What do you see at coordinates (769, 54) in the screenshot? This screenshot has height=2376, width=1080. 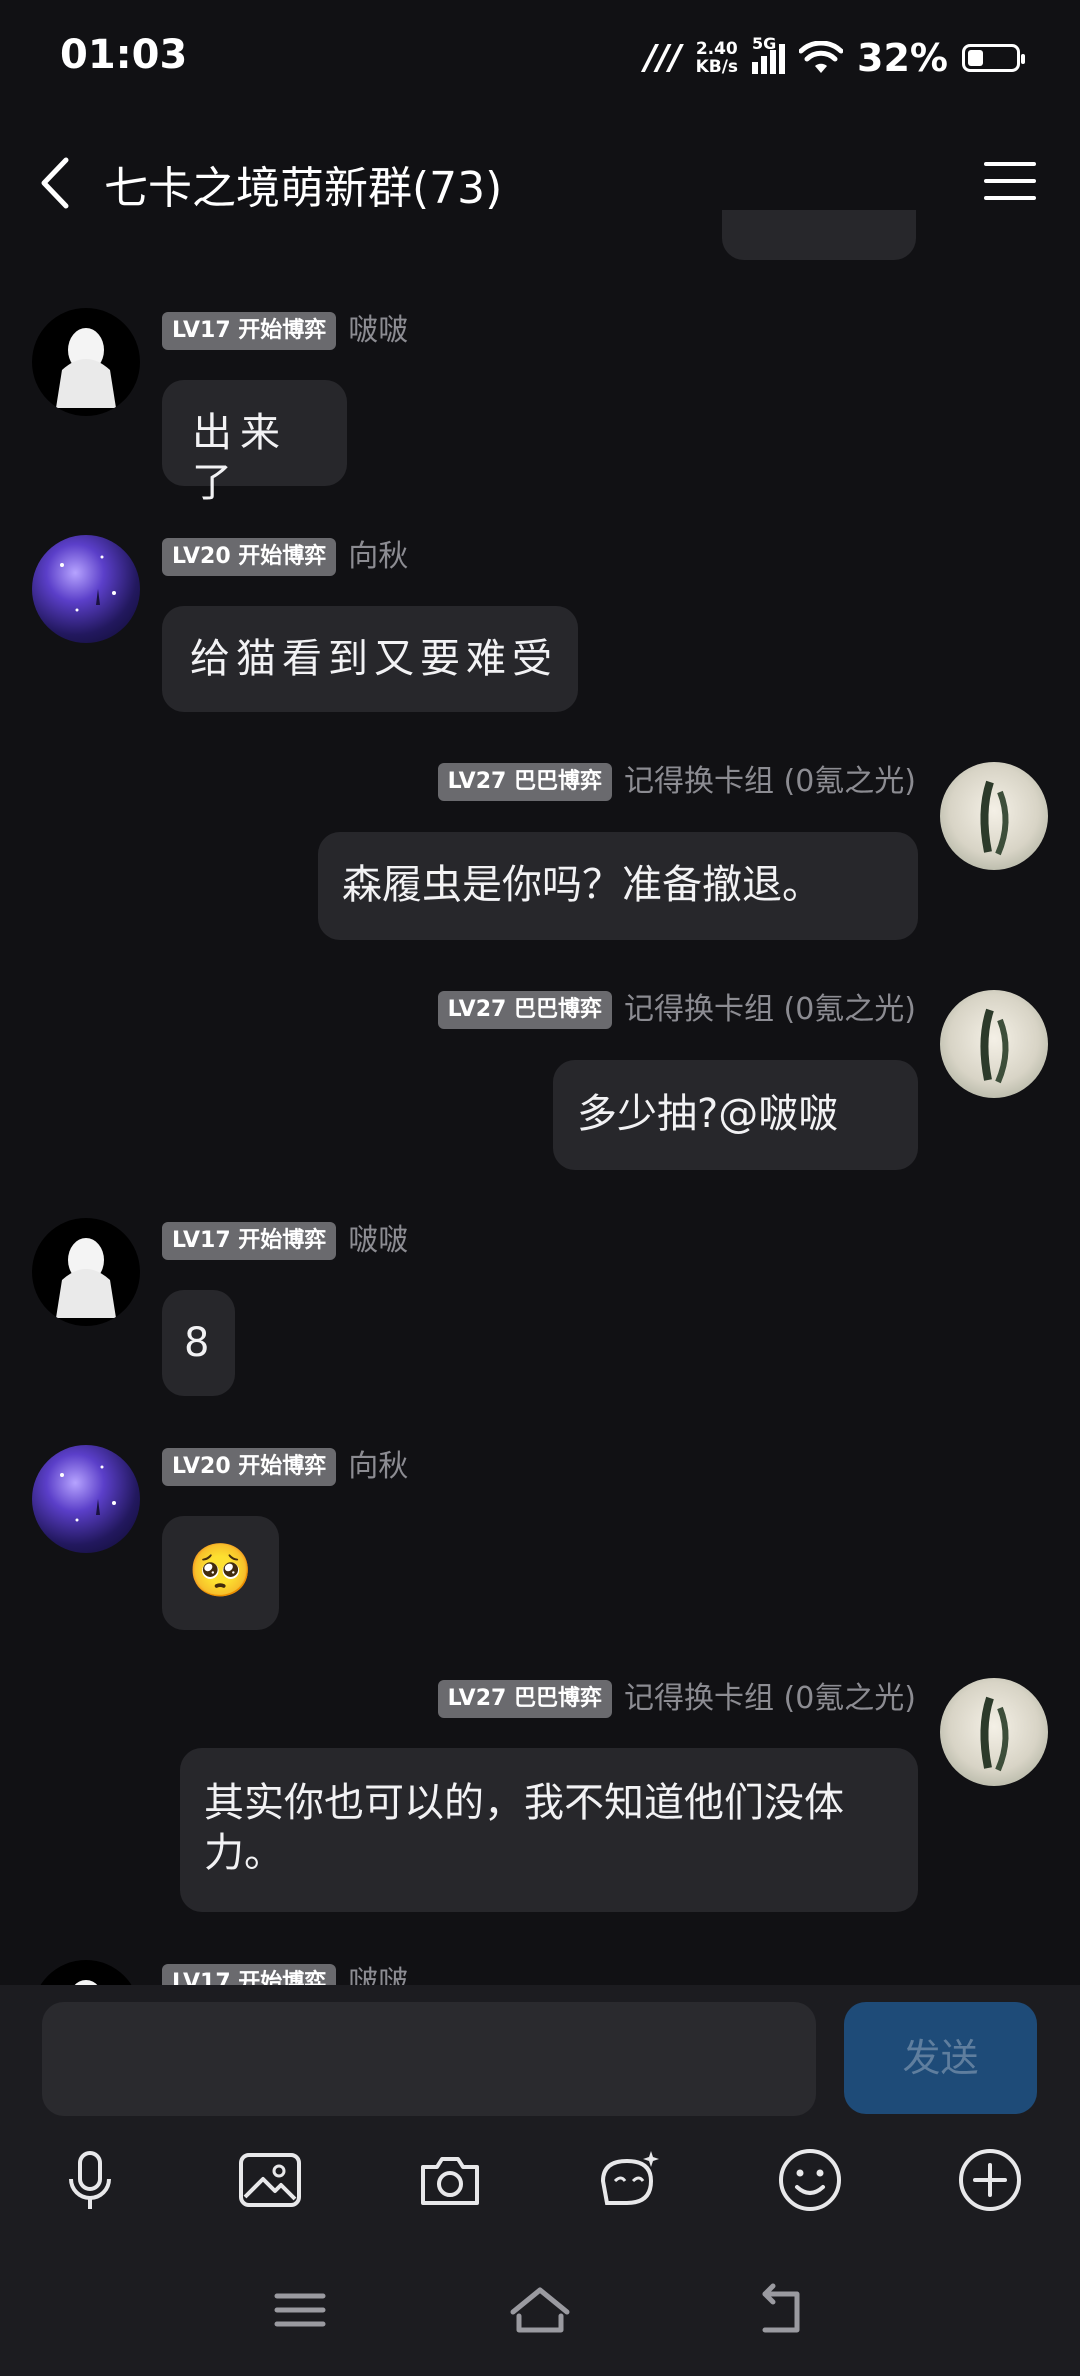 I see `signal-icon: 5G` at bounding box center [769, 54].